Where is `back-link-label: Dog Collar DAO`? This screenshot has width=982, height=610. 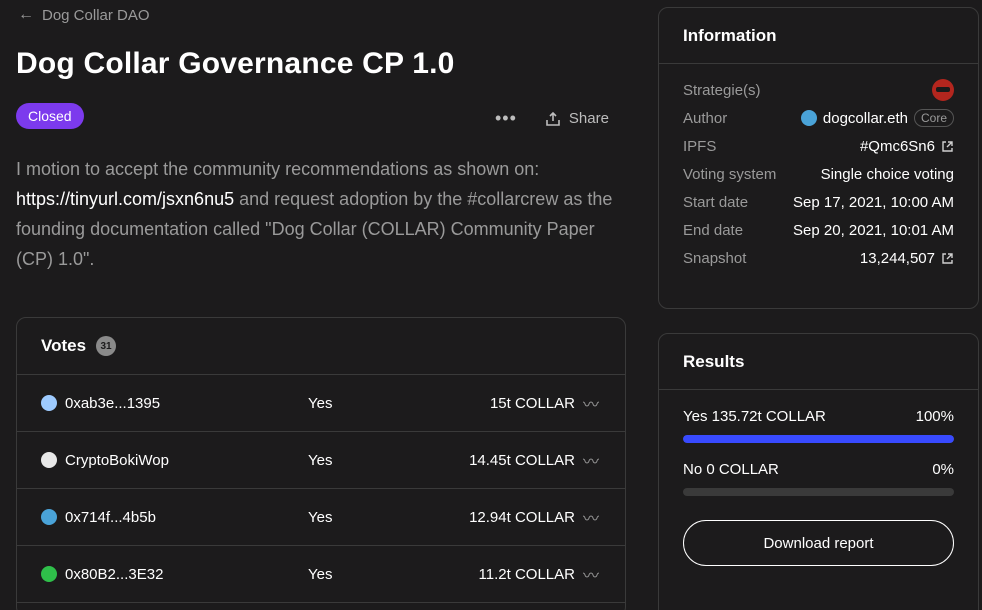
back-link-label: Dog Collar DAO is located at coordinates (96, 15).